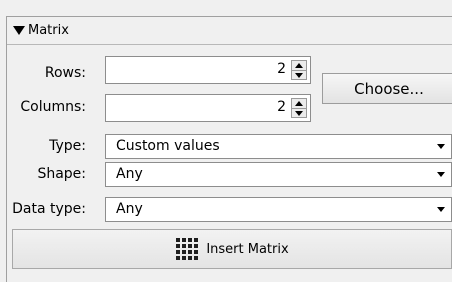  Describe the element at coordinates (19, 30) in the screenshot. I see `collapse-triangle-icon` at that location.